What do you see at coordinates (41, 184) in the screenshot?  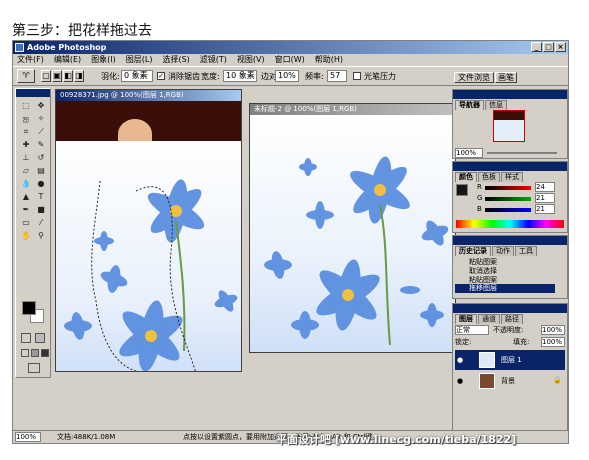 I see `dodge-tool-icon: ●` at bounding box center [41, 184].